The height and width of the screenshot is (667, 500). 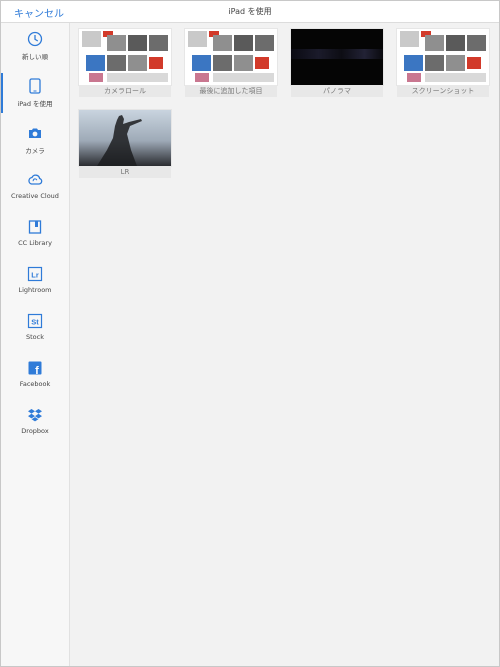 What do you see at coordinates (119, 140) in the screenshot?
I see `dancer-silhouette` at bounding box center [119, 140].